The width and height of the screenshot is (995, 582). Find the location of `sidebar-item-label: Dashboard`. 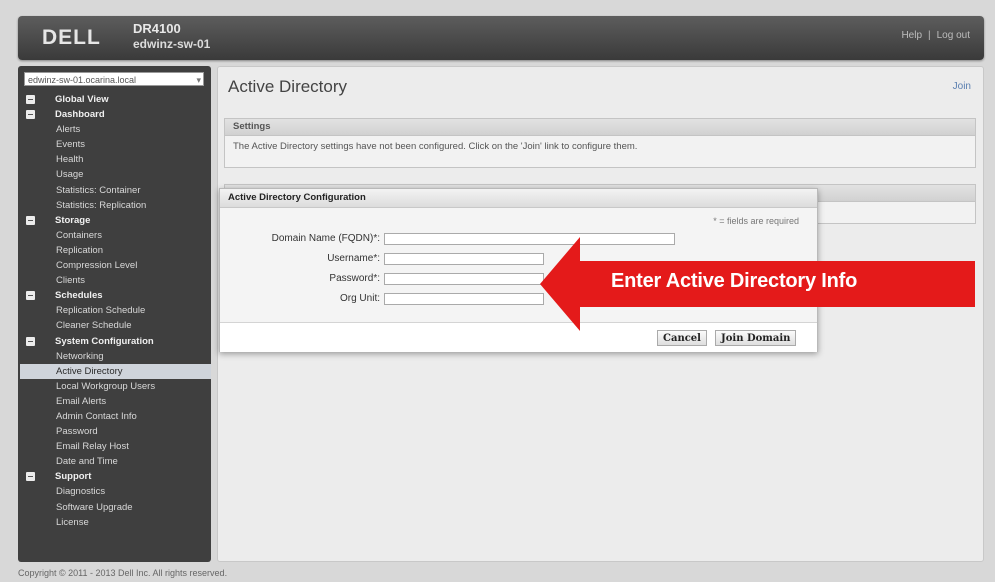

sidebar-item-label: Dashboard is located at coordinates (80, 115).